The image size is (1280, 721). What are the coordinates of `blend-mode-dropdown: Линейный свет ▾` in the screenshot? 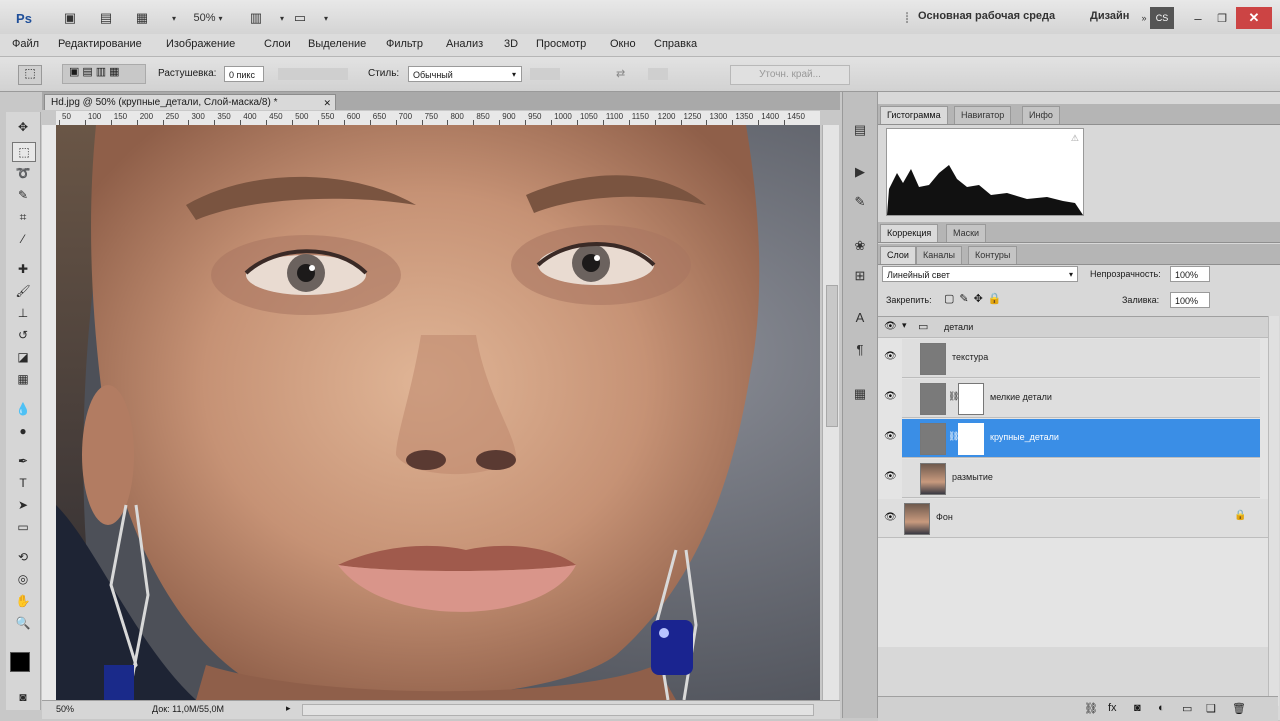 It's located at (980, 274).